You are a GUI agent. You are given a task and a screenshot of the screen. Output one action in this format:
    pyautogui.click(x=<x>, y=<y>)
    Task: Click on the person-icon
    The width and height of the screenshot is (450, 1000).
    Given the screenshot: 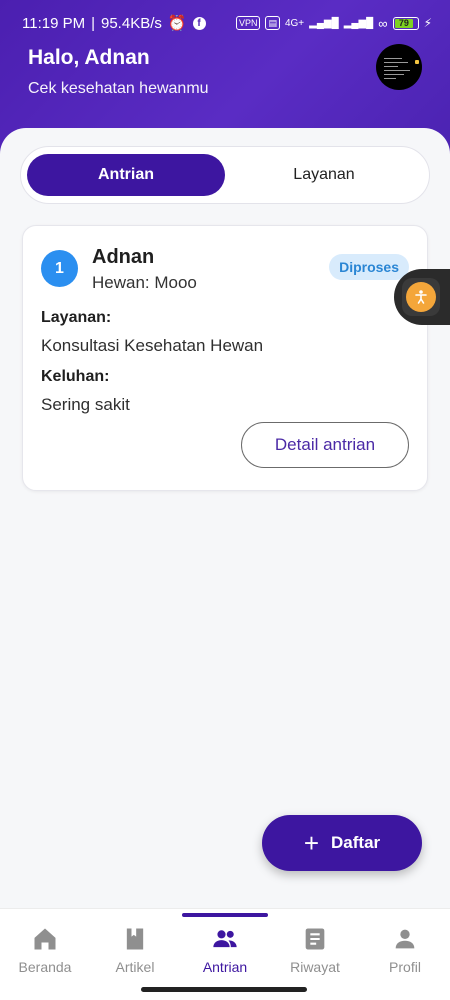 What is the action you would take?
    pyautogui.click(x=405, y=939)
    